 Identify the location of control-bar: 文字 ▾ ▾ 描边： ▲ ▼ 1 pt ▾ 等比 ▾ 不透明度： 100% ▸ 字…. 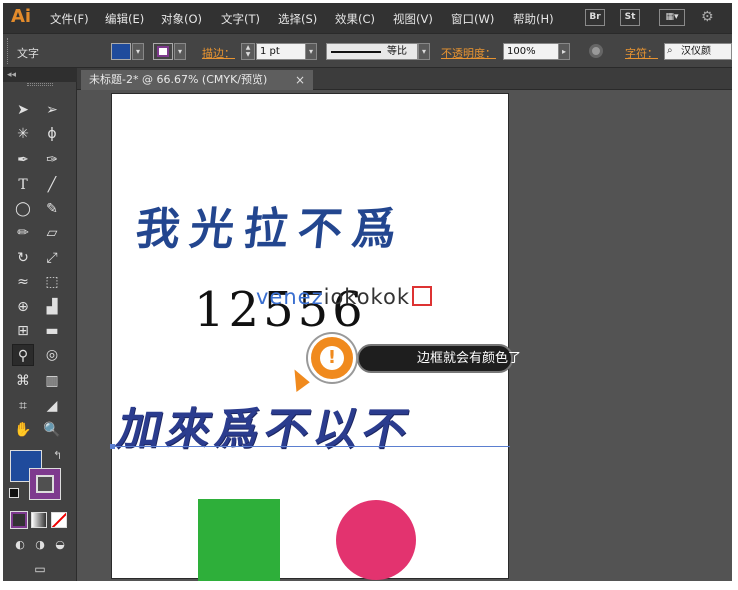
(367, 50).